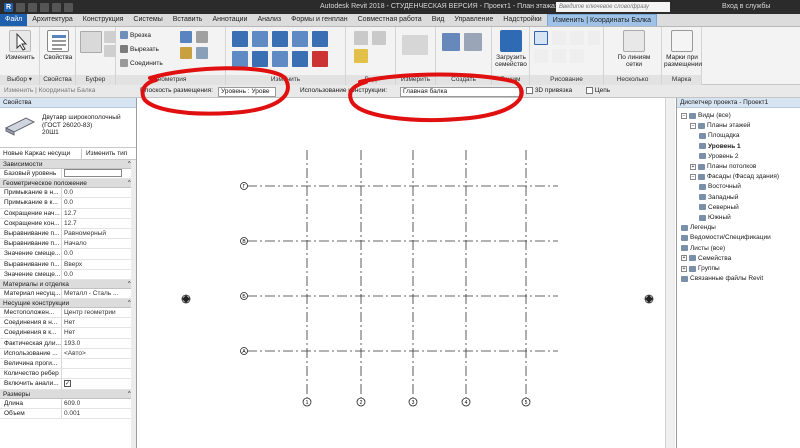  I want to click on snap-3d-option: 3D привязка, so click(549, 90).